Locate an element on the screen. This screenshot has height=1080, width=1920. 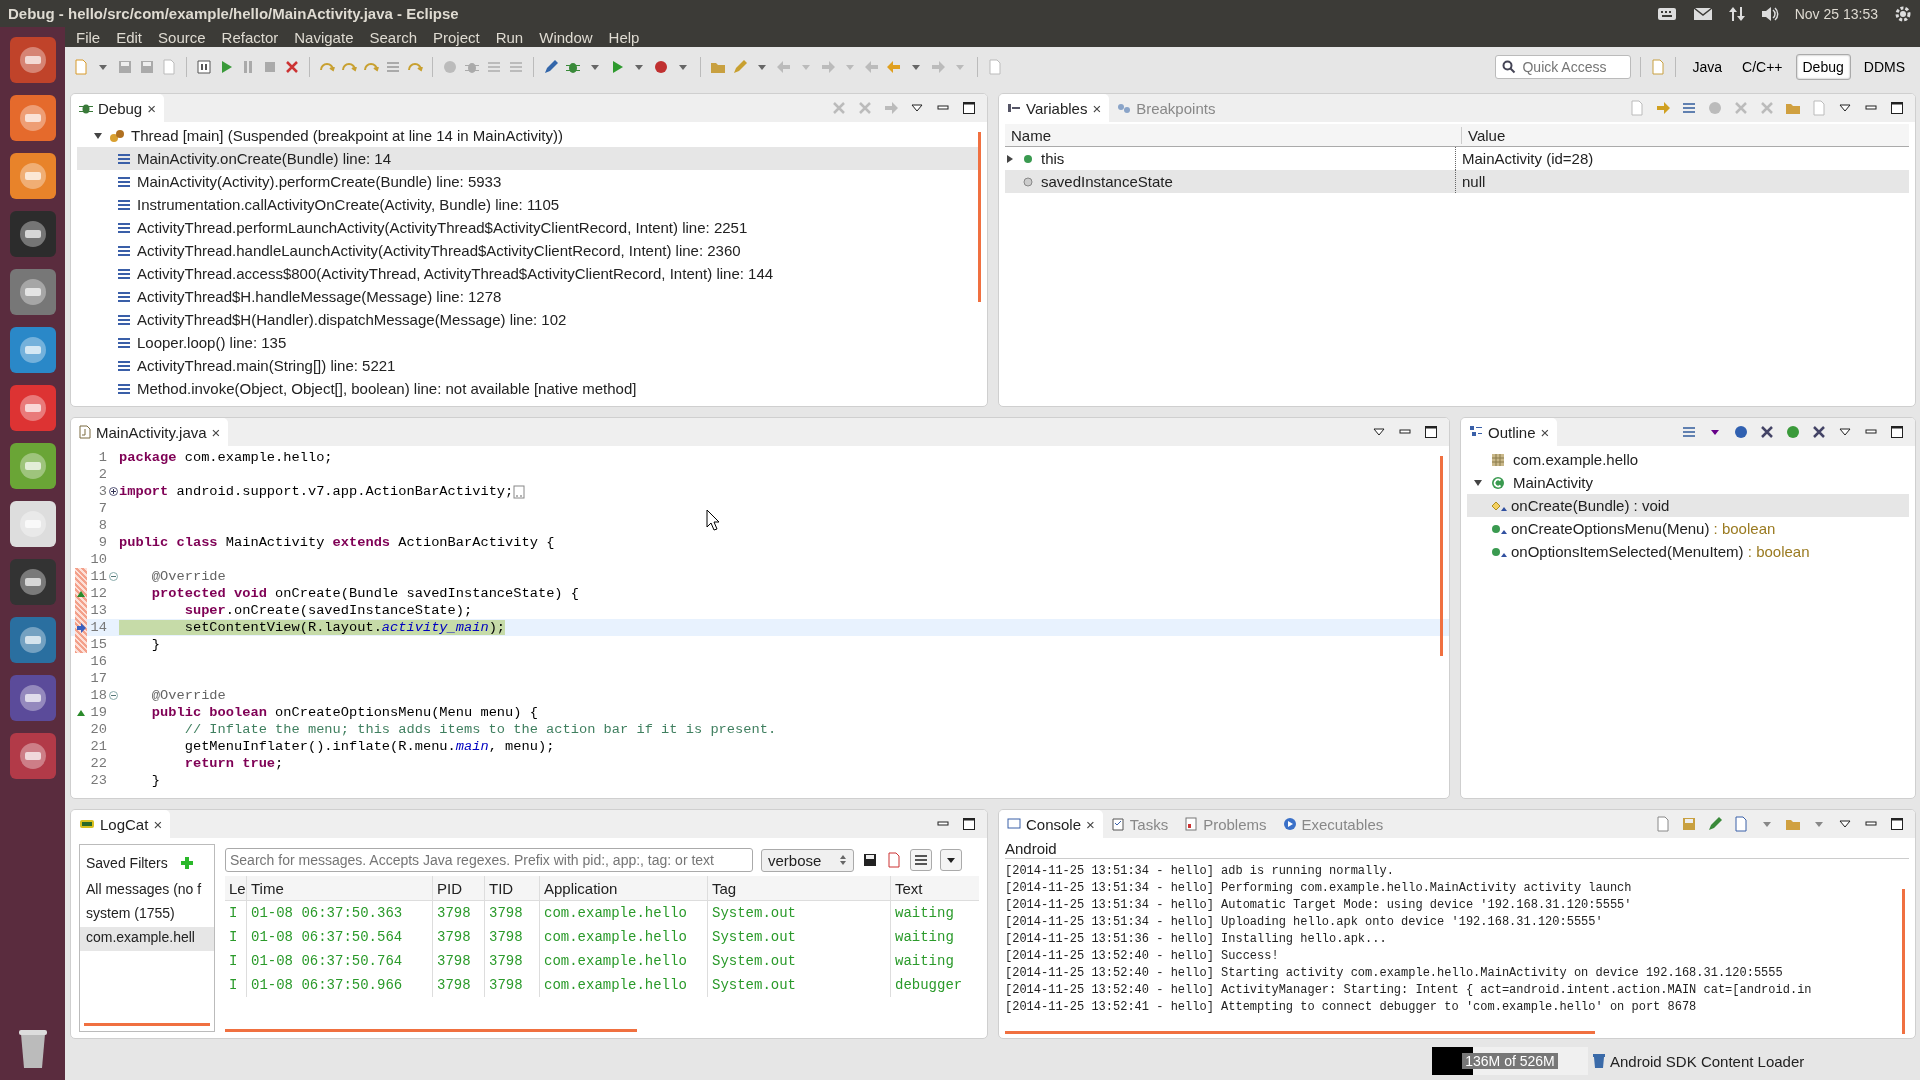
view-tab: Outline × is located at coordinates (1509, 432).